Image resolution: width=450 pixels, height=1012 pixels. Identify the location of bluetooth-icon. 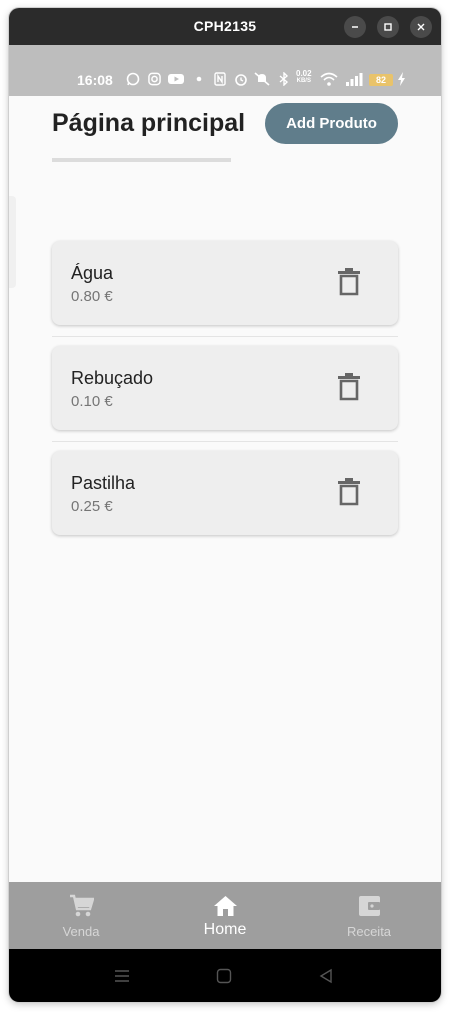
(284, 79).